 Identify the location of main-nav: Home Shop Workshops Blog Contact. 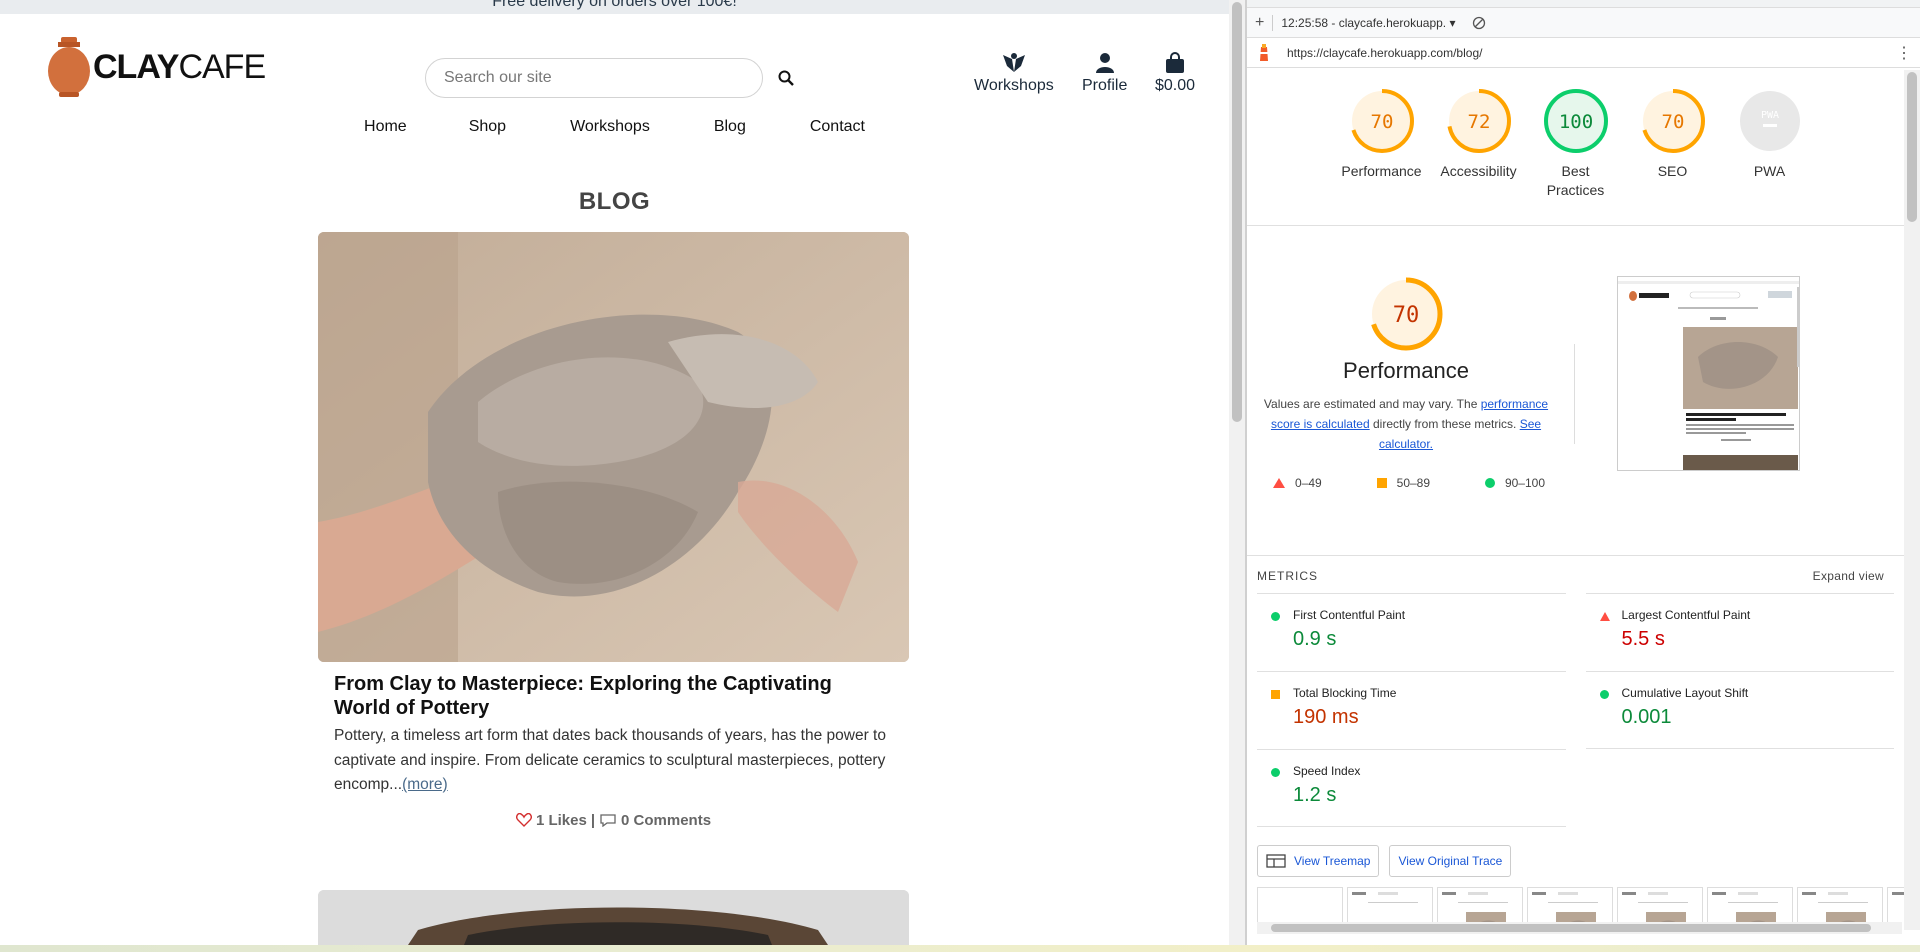
(614, 127).